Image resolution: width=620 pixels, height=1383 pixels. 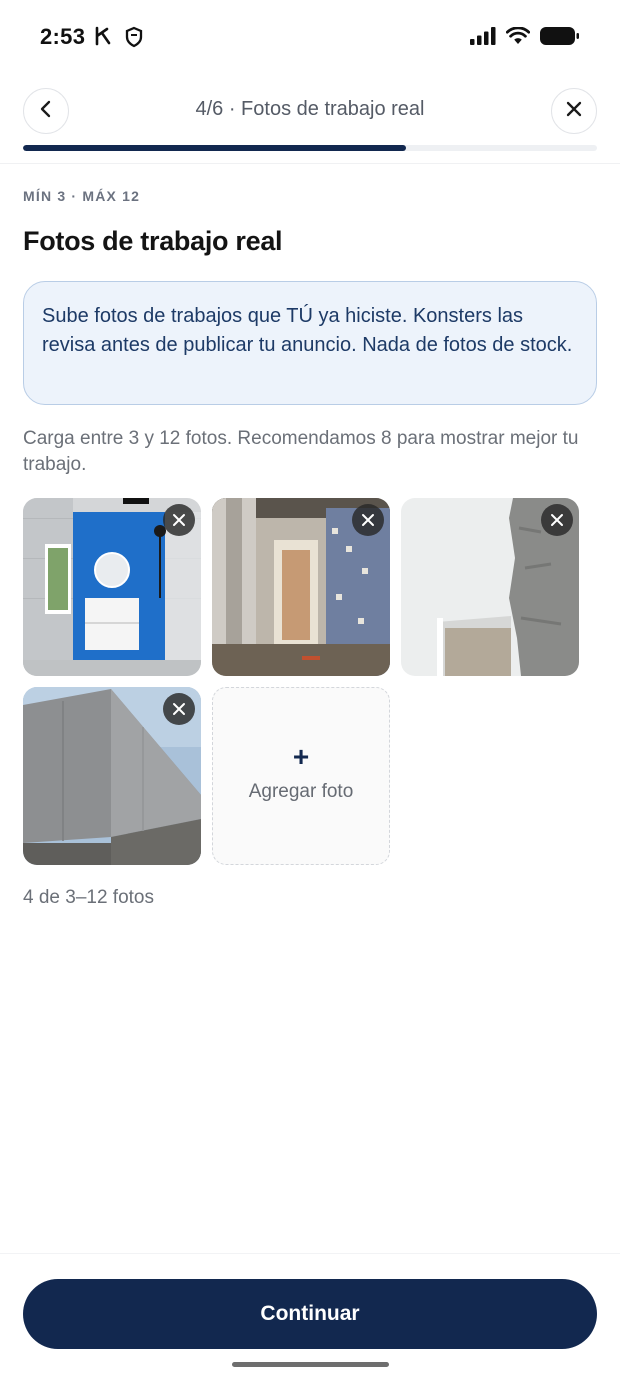 I want to click on min-max-label: MÍN 3 · MÁX 12, so click(x=82, y=196).